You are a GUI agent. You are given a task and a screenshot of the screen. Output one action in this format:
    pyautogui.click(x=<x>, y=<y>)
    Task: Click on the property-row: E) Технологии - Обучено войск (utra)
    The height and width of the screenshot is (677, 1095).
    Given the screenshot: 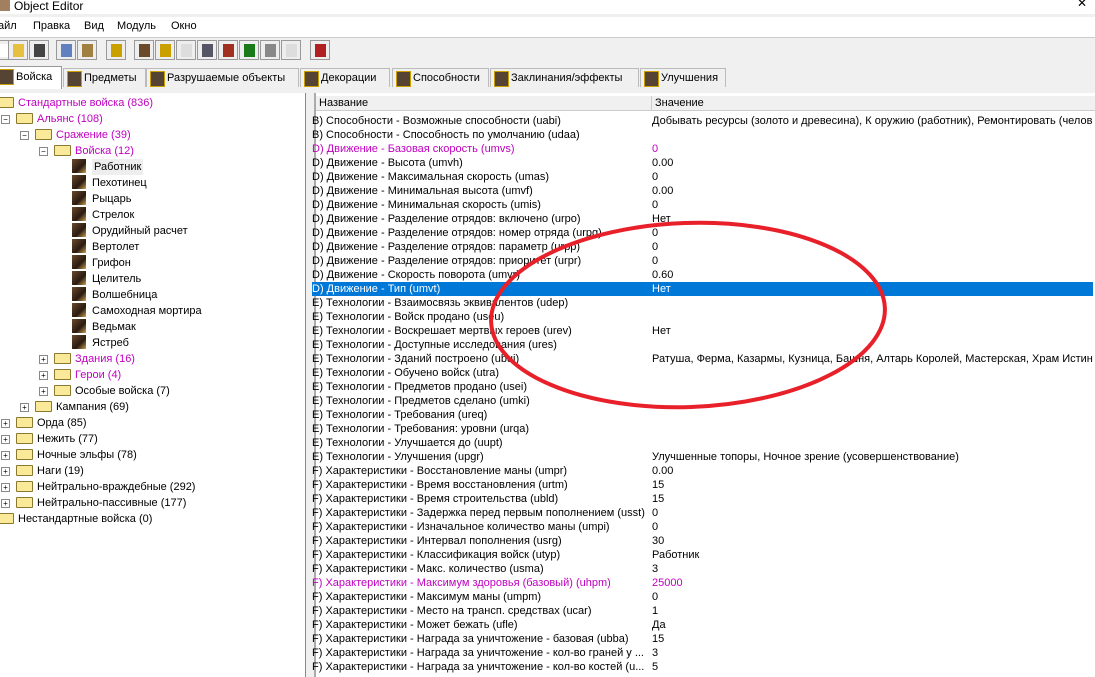 What is the action you would take?
    pyautogui.click(x=702, y=373)
    